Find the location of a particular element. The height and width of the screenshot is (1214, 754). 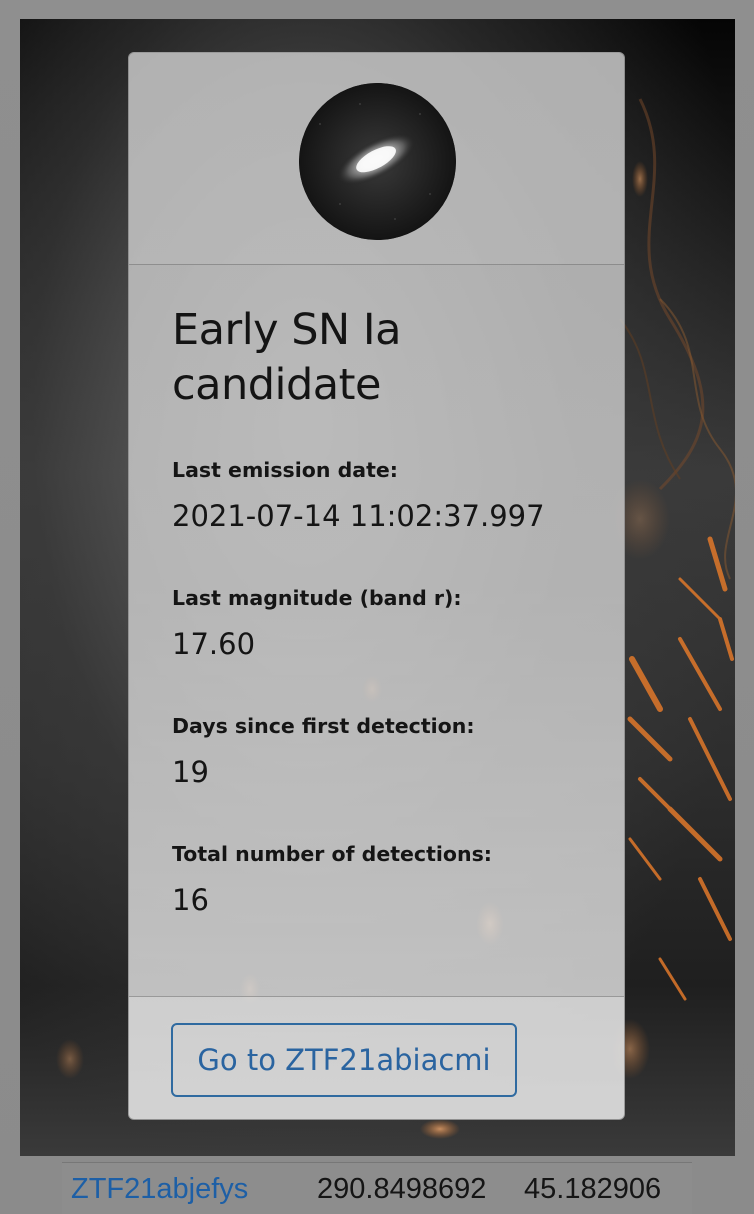

go-to-object-button: Go to ZTF21abiacmi is located at coordinates (344, 1060).